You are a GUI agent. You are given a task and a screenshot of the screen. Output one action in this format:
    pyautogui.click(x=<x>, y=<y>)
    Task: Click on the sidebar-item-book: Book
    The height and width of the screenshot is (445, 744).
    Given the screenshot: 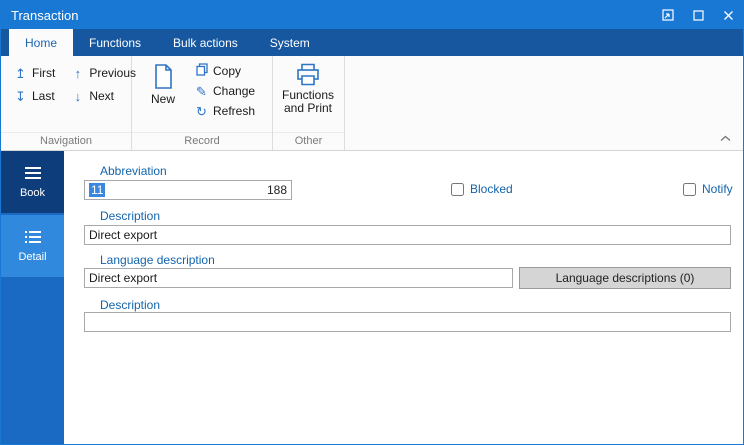 What is the action you would take?
    pyautogui.click(x=32, y=182)
    